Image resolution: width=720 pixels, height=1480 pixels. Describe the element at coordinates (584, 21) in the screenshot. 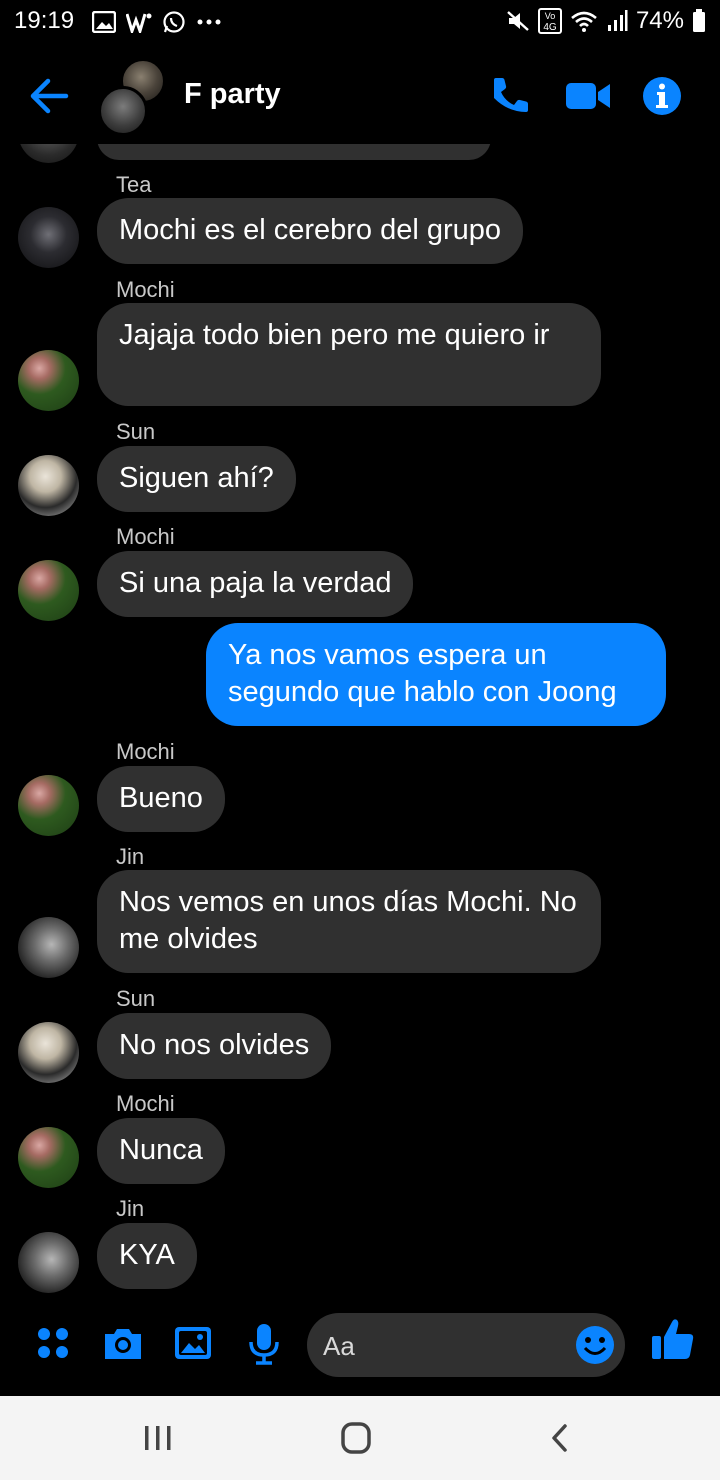

I see `wifi-icon` at that location.